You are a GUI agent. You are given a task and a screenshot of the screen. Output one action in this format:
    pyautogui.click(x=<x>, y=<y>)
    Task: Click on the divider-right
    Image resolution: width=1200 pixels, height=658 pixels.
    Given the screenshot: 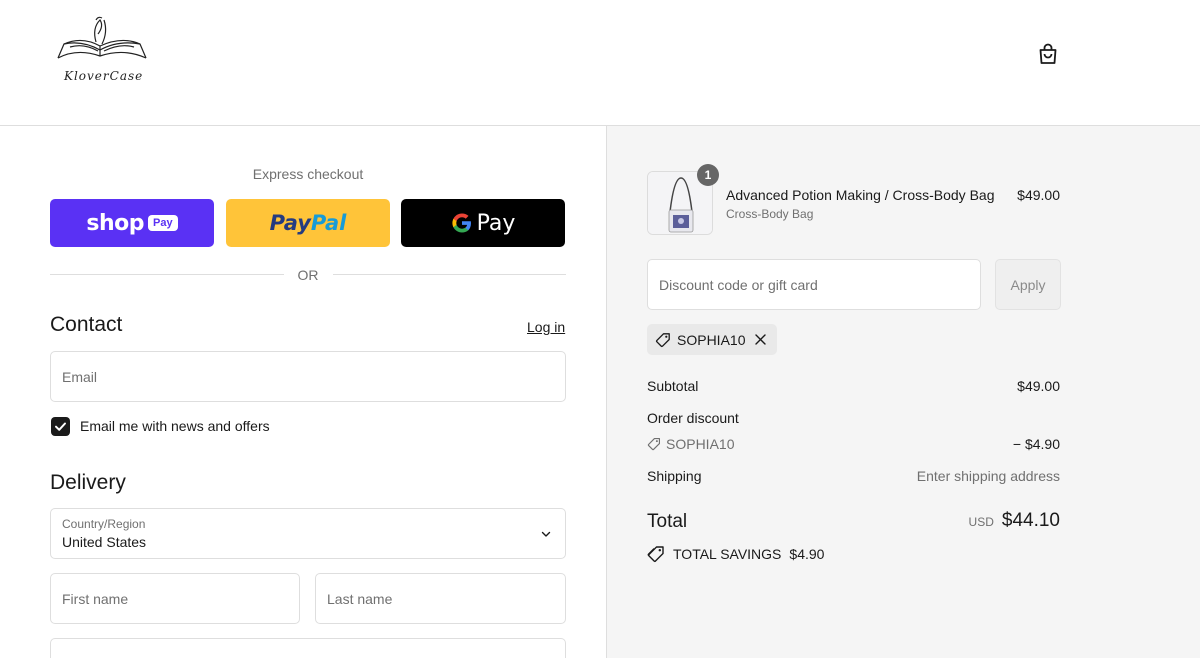 What is the action you would take?
    pyautogui.click(x=449, y=274)
    